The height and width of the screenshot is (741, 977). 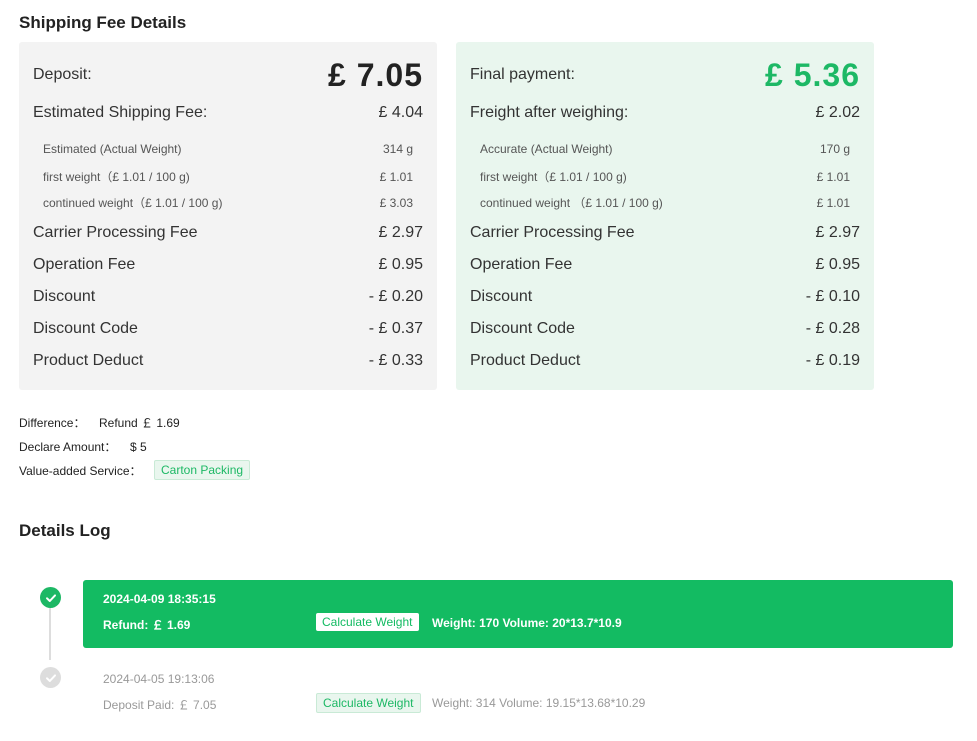 I want to click on log-amount: Deposit Paid: ￡ 7.05, so click(x=160, y=705).